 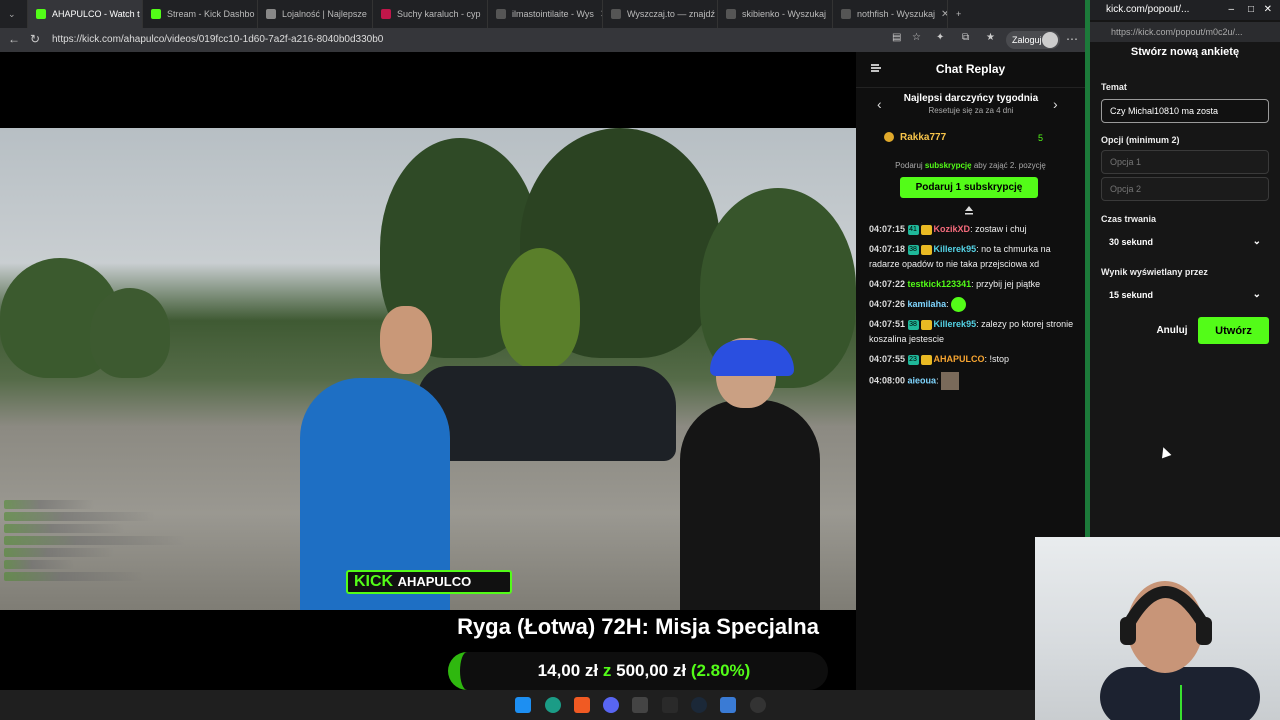 I want to click on tab: AHAPULCO - Watch t✕, so click(x=85, y=14).